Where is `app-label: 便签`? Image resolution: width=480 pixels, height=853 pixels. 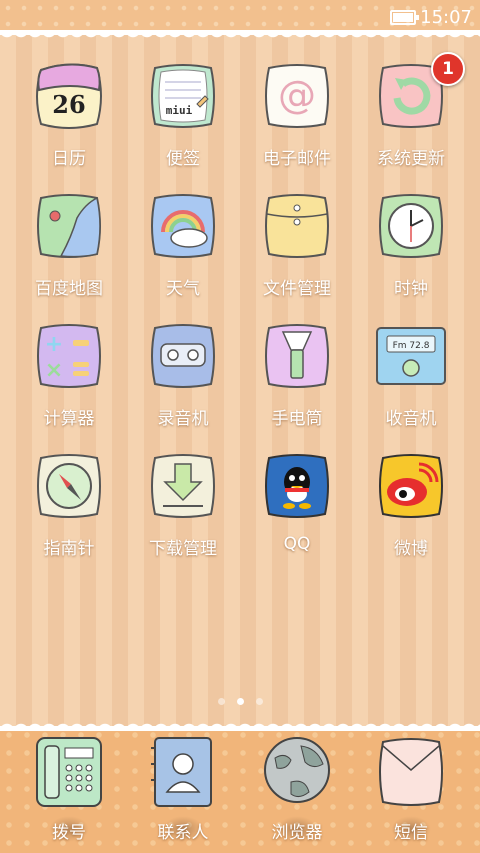
app-label: 便签 is located at coordinates (183, 159).